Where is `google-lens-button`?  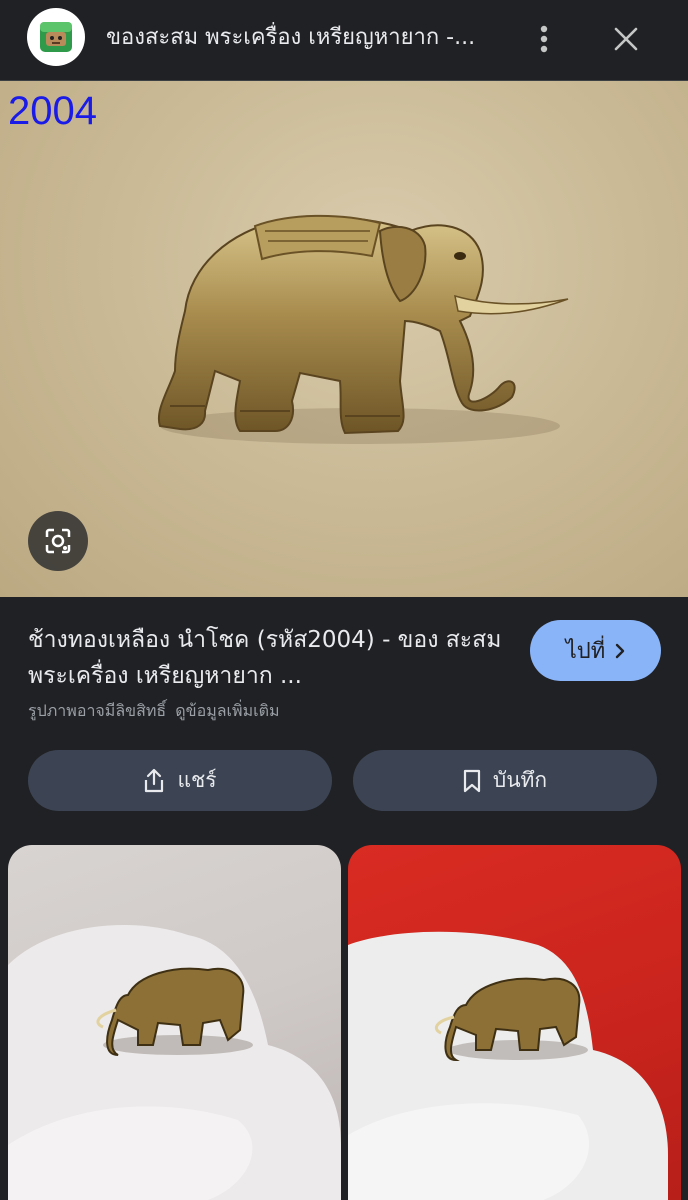 google-lens-button is located at coordinates (58, 541).